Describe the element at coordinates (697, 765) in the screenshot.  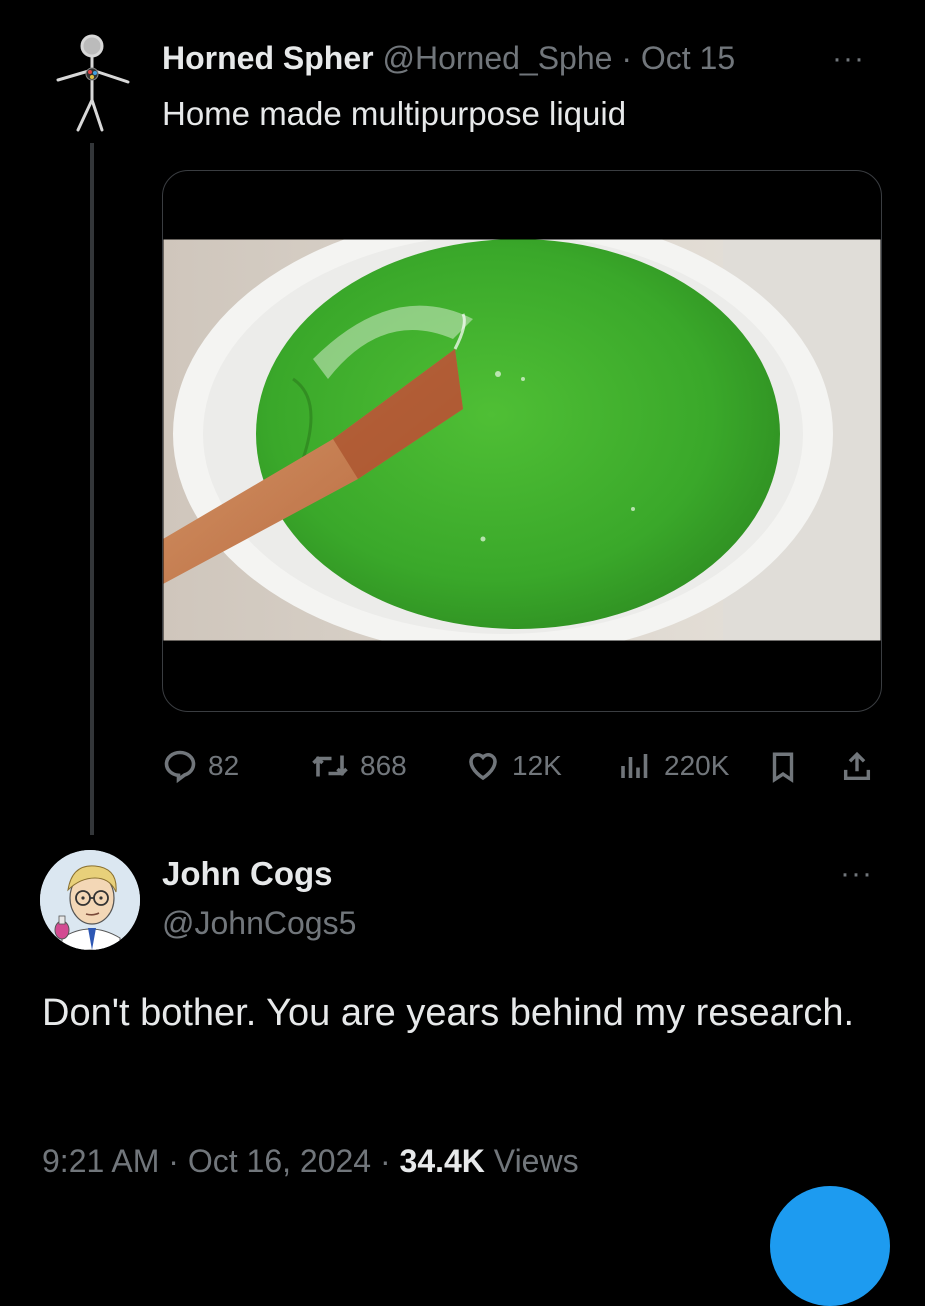
I see `views-count: 220K` at that location.